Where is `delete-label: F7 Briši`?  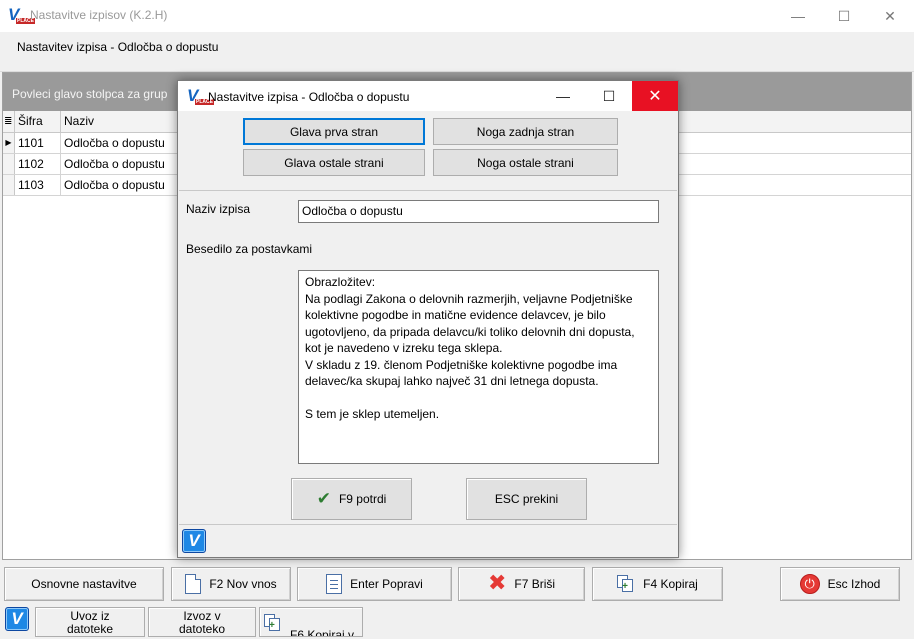
delete-label: F7 Briši is located at coordinates (535, 584).